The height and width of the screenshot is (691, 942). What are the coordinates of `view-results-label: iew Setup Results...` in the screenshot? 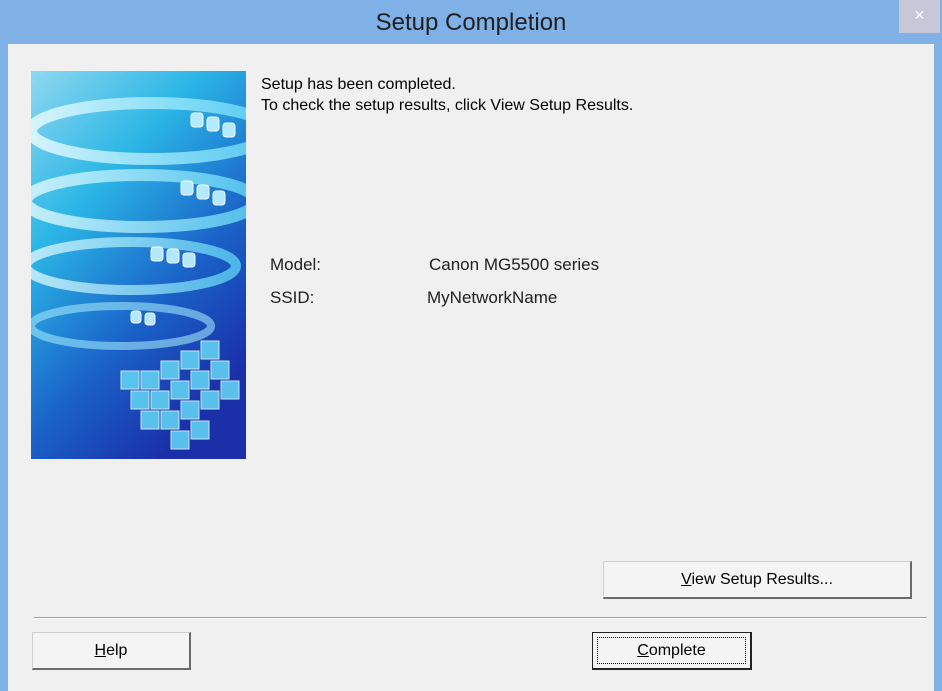 It's located at (762, 579).